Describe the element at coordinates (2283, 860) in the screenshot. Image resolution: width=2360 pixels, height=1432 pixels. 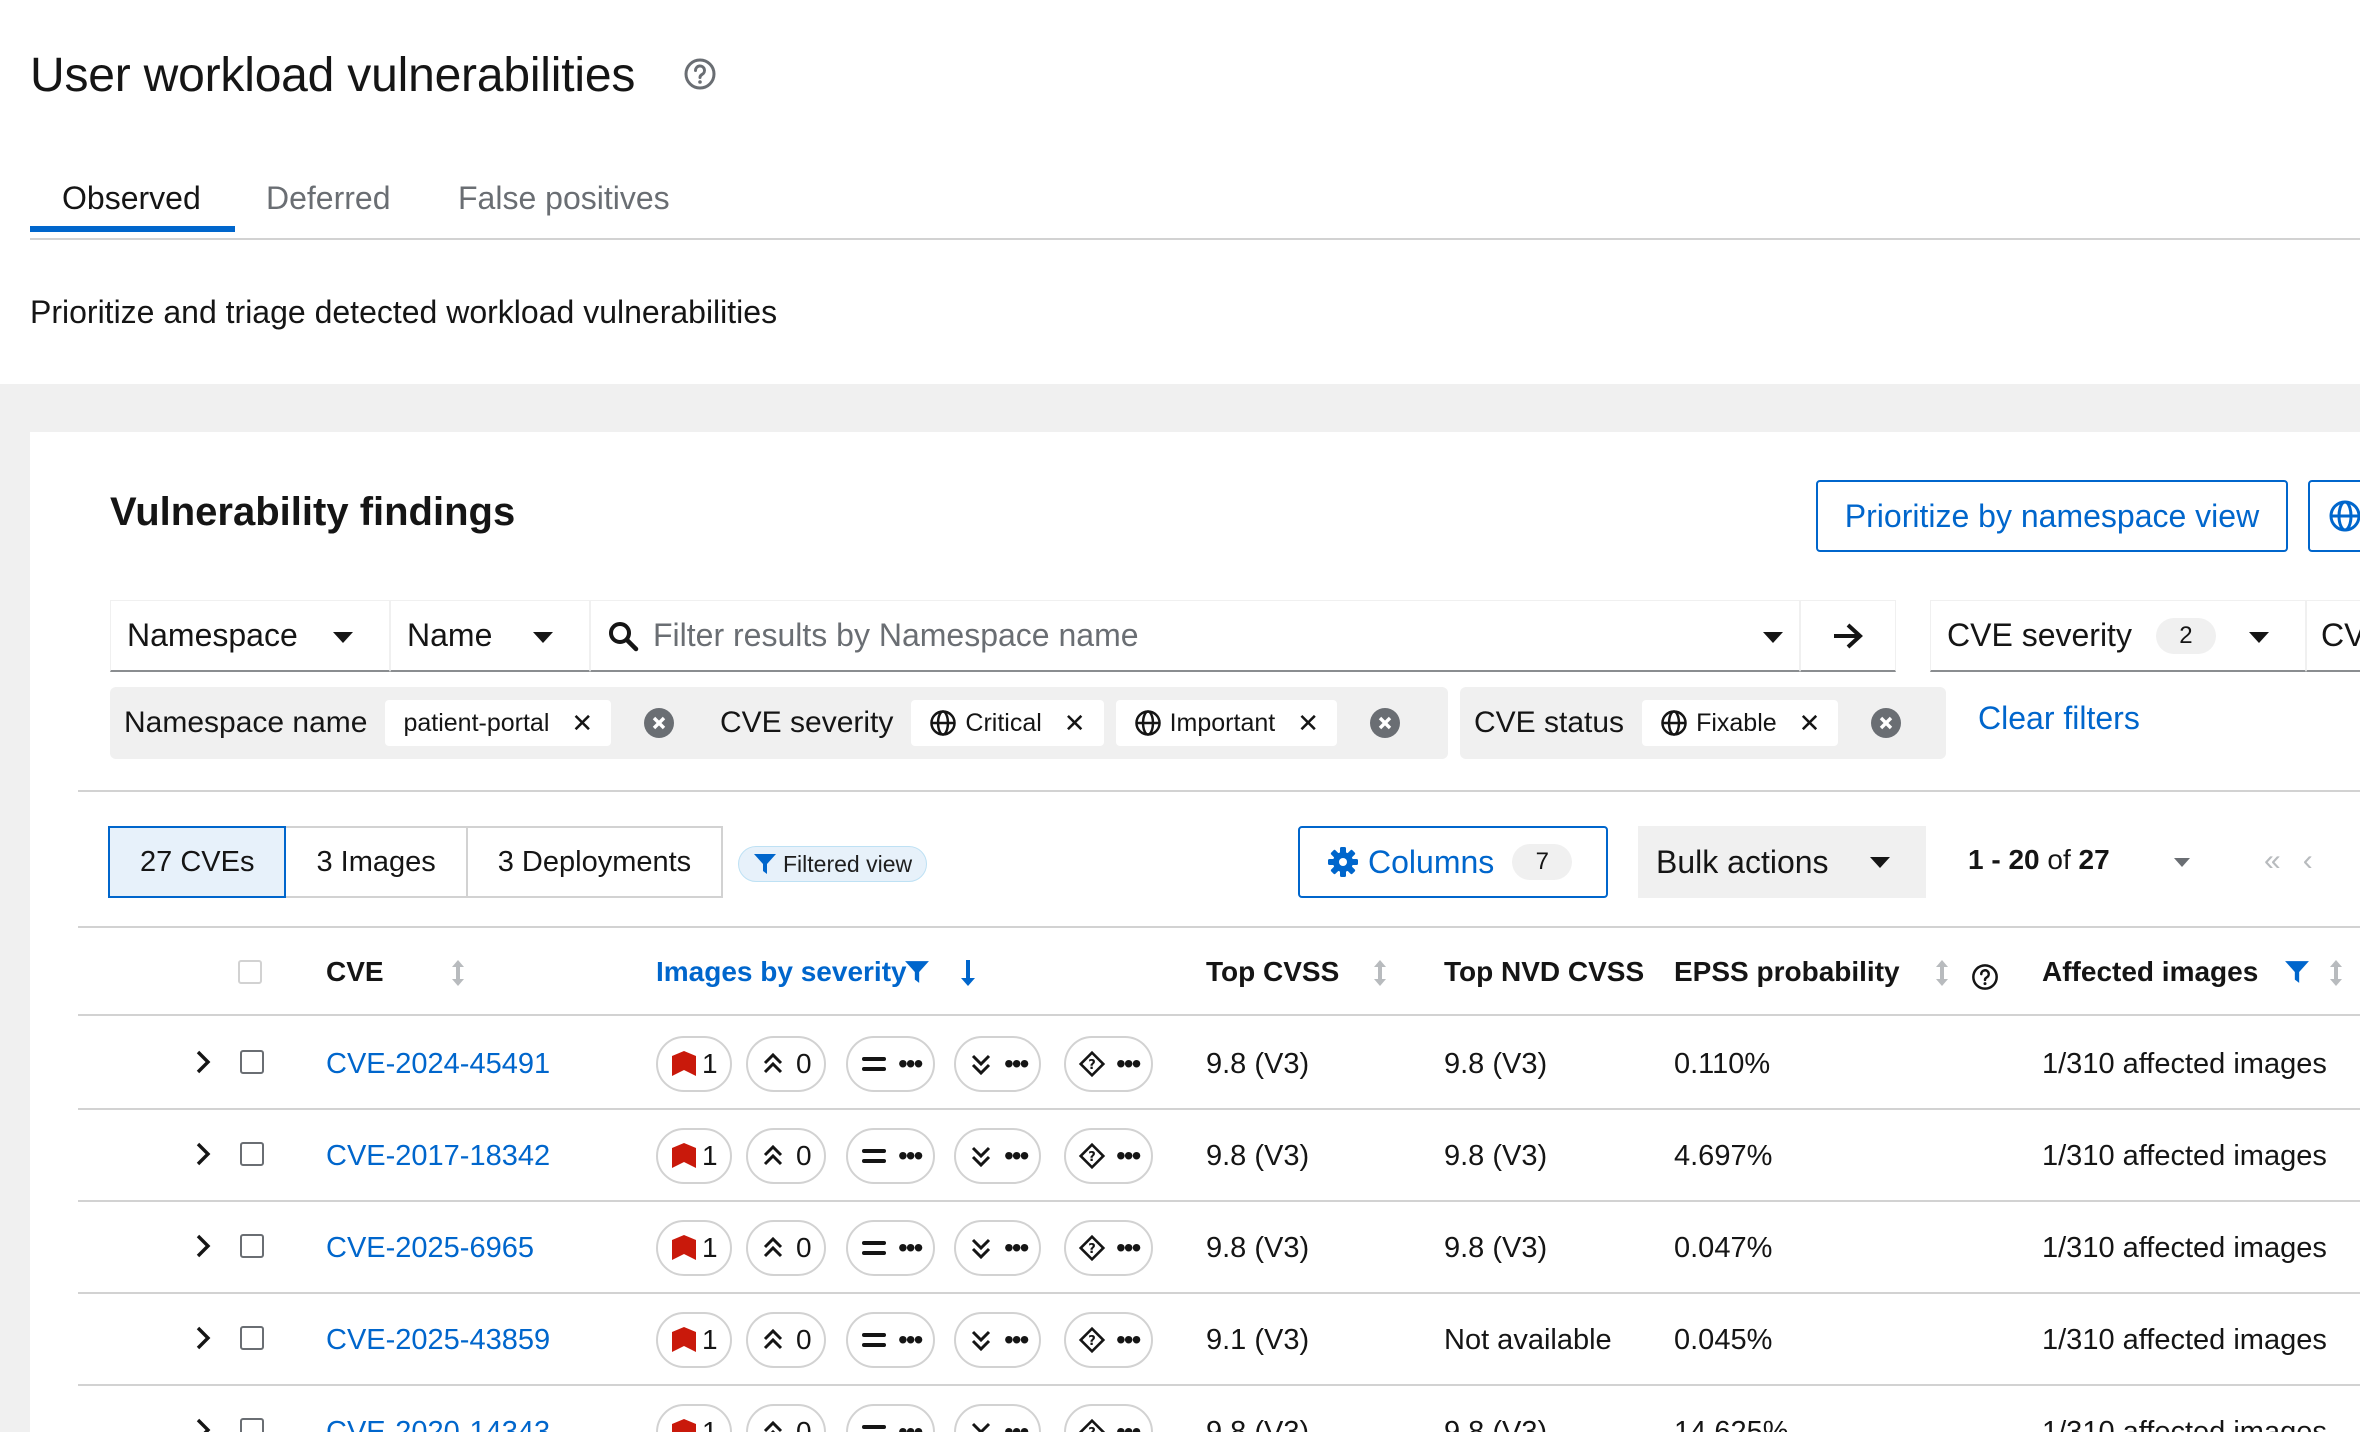
I see `first-page-icon: «` at that location.